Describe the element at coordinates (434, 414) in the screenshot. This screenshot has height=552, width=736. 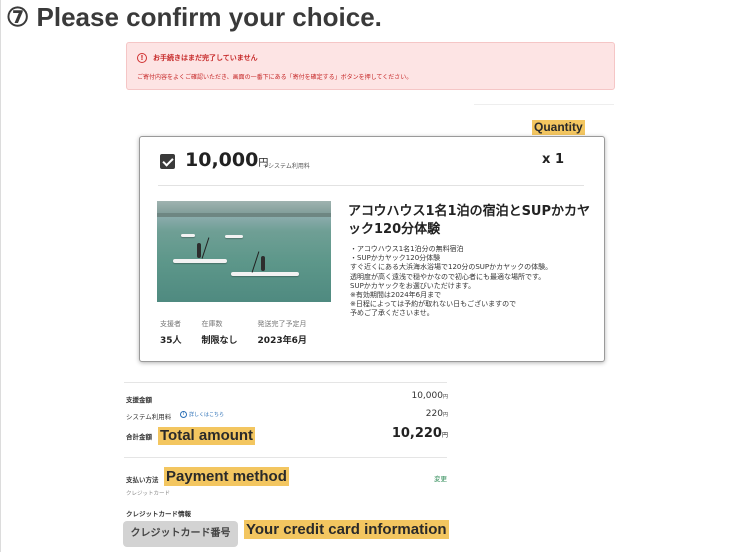
I see `amount: 220` at that location.